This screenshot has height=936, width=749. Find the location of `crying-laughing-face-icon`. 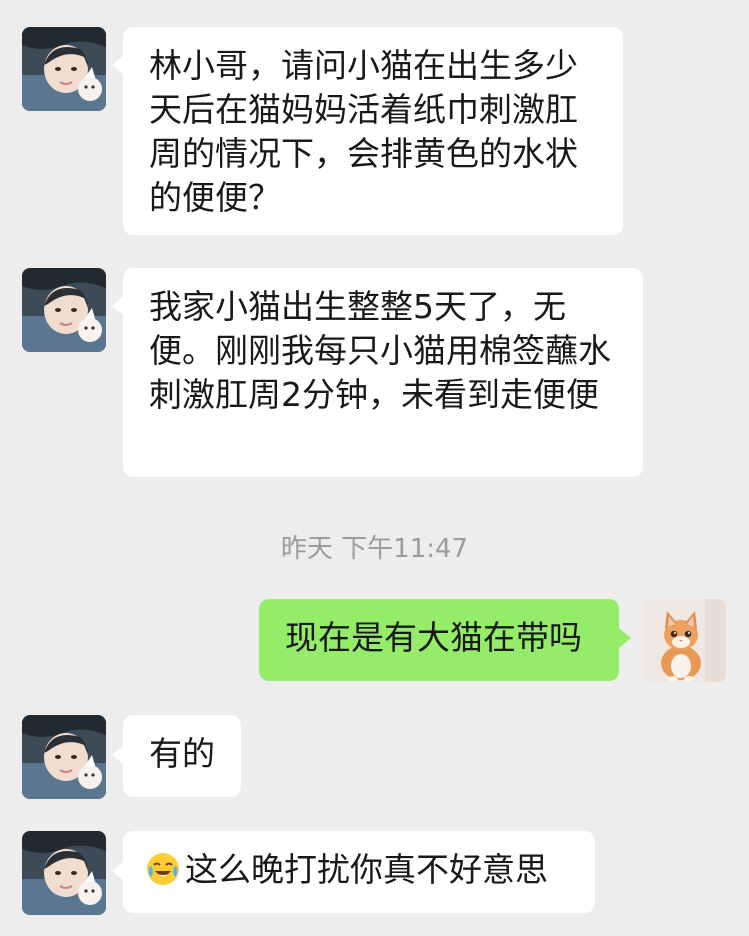

crying-laughing-face-icon is located at coordinates (163, 869).